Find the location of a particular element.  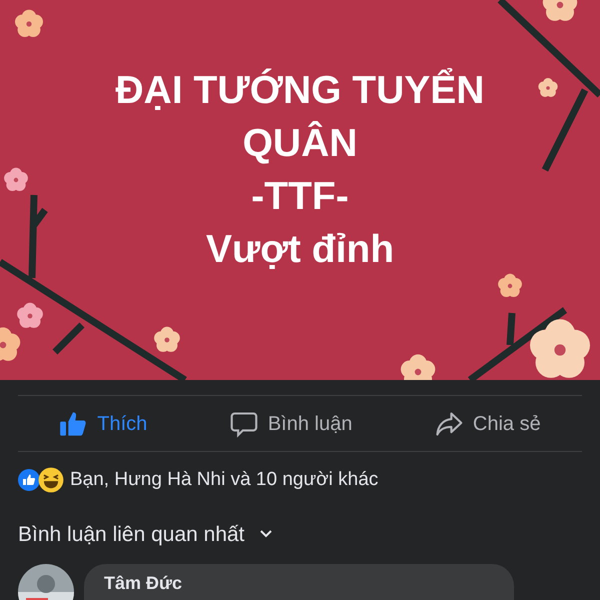

like-reaction-icon is located at coordinates (29, 480).